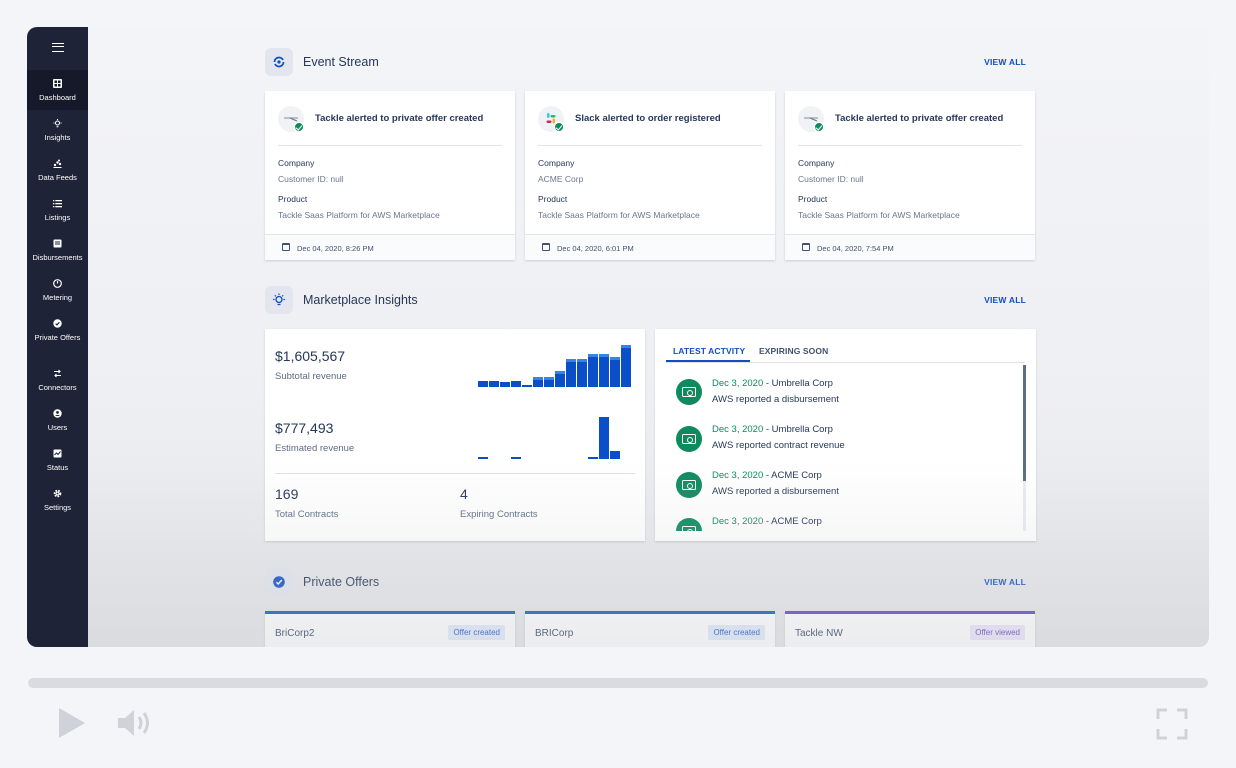 This screenshot has height=768, width=1236. Describe the element at coordinates (295, 633) in the screenshot. I see `offer-company-name: BriCorp2` at that location.